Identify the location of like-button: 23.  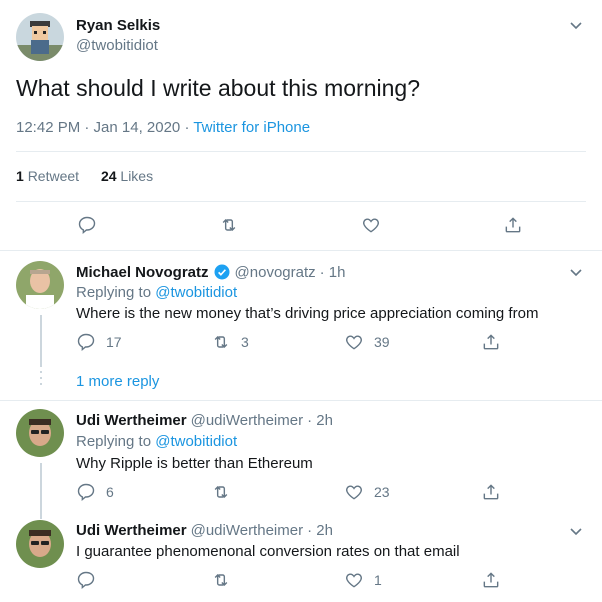
(367, 492).